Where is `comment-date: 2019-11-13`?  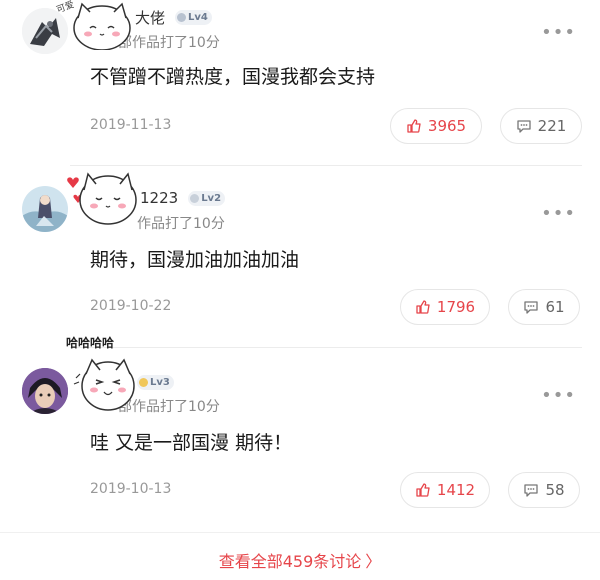
comment-date: 2019-11-13 is located at coordinates (131, 125).